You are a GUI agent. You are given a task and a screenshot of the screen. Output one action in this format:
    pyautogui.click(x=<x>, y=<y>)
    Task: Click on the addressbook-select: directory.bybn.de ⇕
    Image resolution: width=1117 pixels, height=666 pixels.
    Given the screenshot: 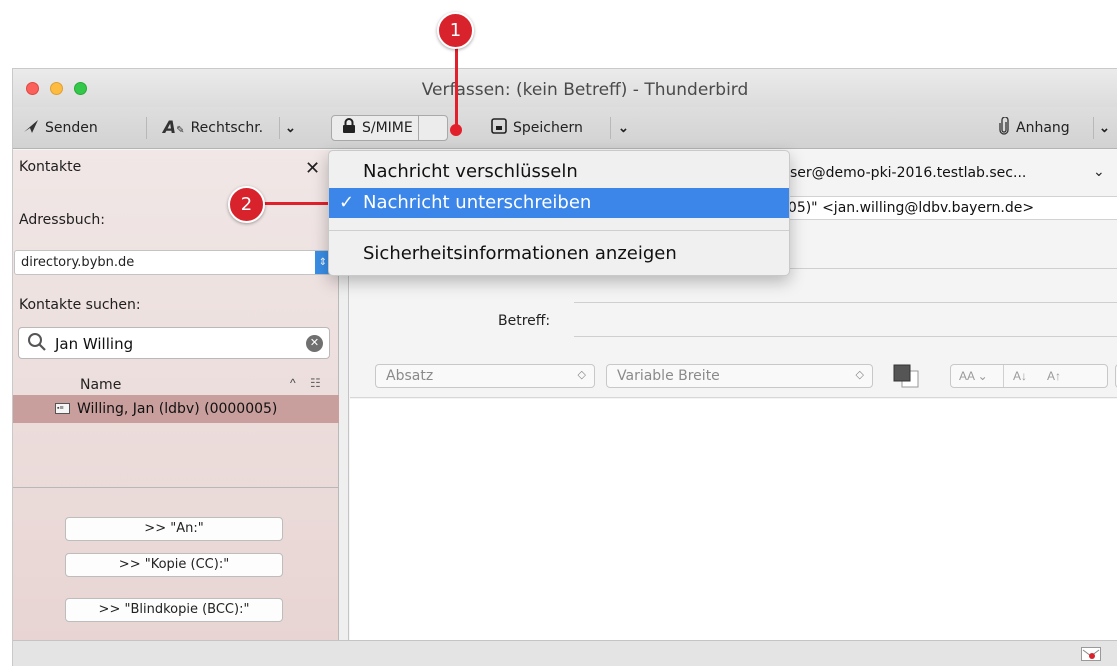 What is the action you would take?
    pyautogui.click(x=173, y=262)
    